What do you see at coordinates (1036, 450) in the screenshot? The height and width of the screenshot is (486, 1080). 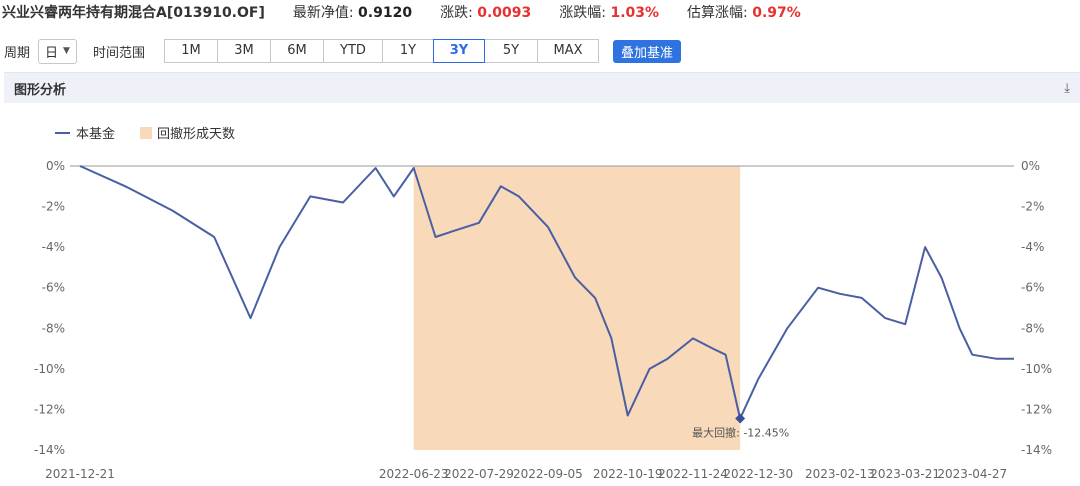 I see `y-tick-right: -14%` at bounding box center [1036, 450].